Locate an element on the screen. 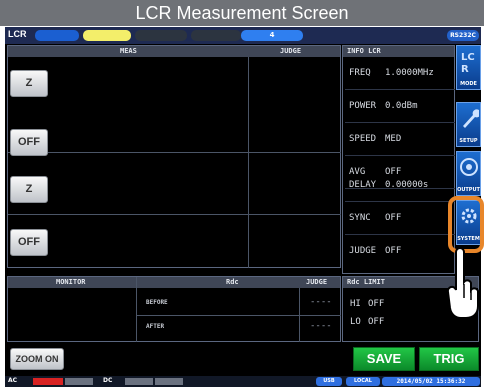 Image resolution: width=484 pixels, height=389 pixels. meas-param-button-3: Z is located at coordinates (29, 189).